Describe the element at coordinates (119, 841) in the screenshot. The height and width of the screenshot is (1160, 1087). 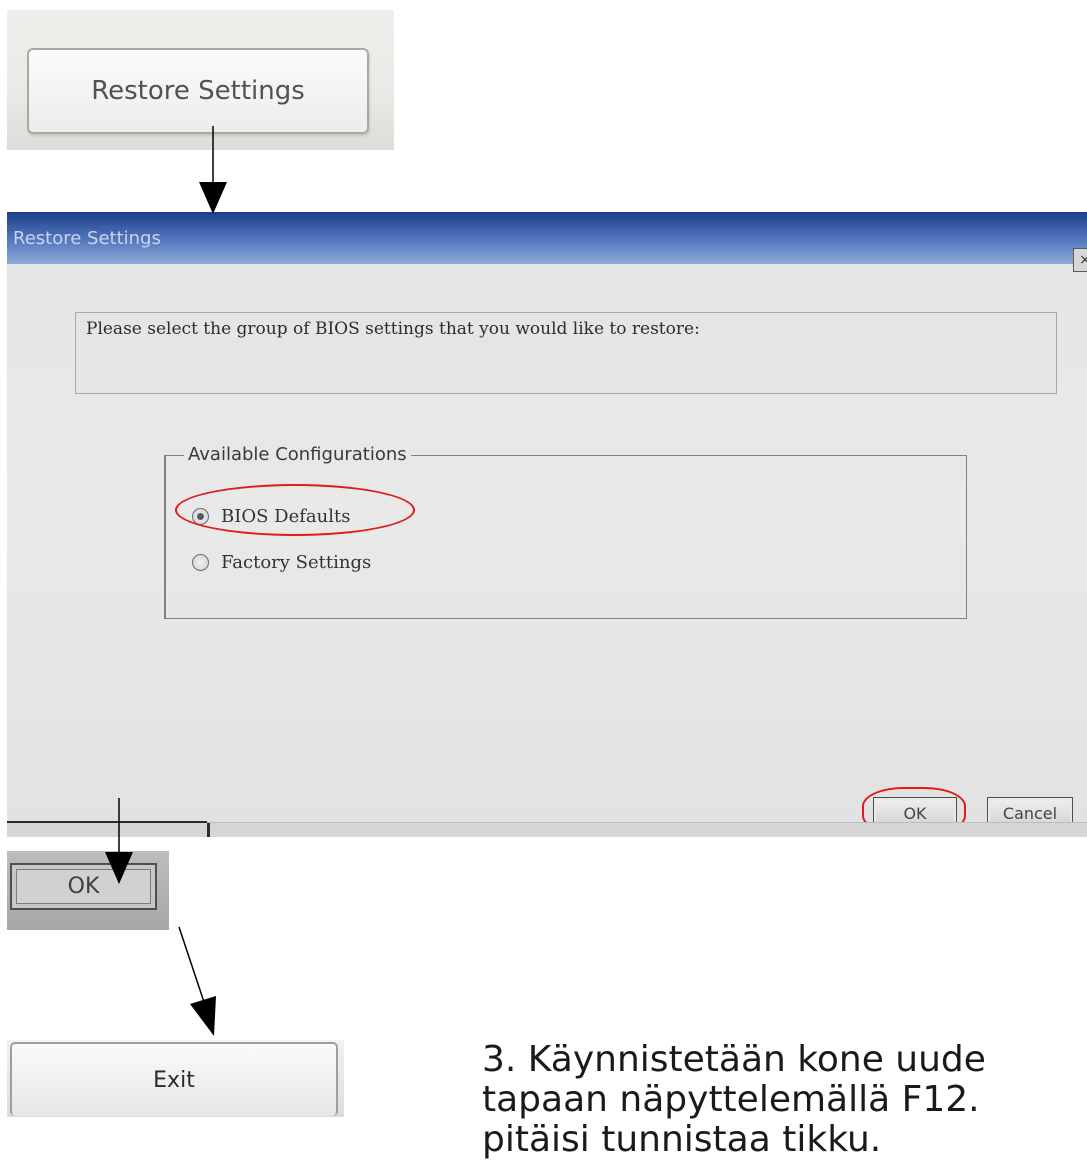
I see `arrow-dialog-to-ok` at that location.